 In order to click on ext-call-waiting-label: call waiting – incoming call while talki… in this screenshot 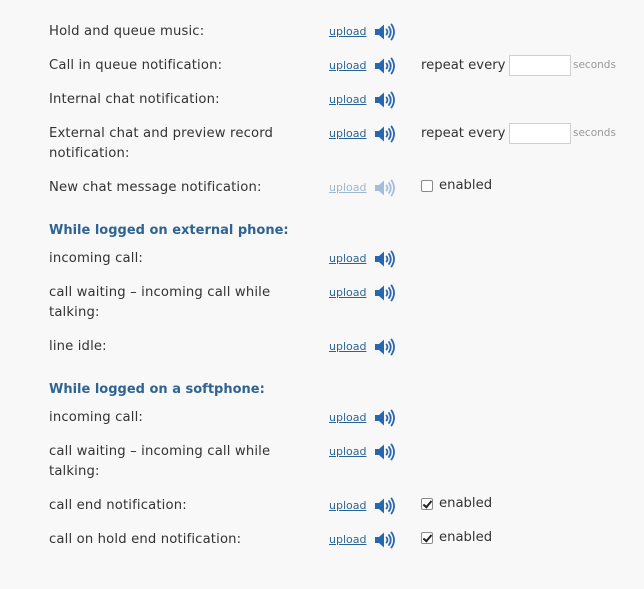, I will do `click(160, 302)`.